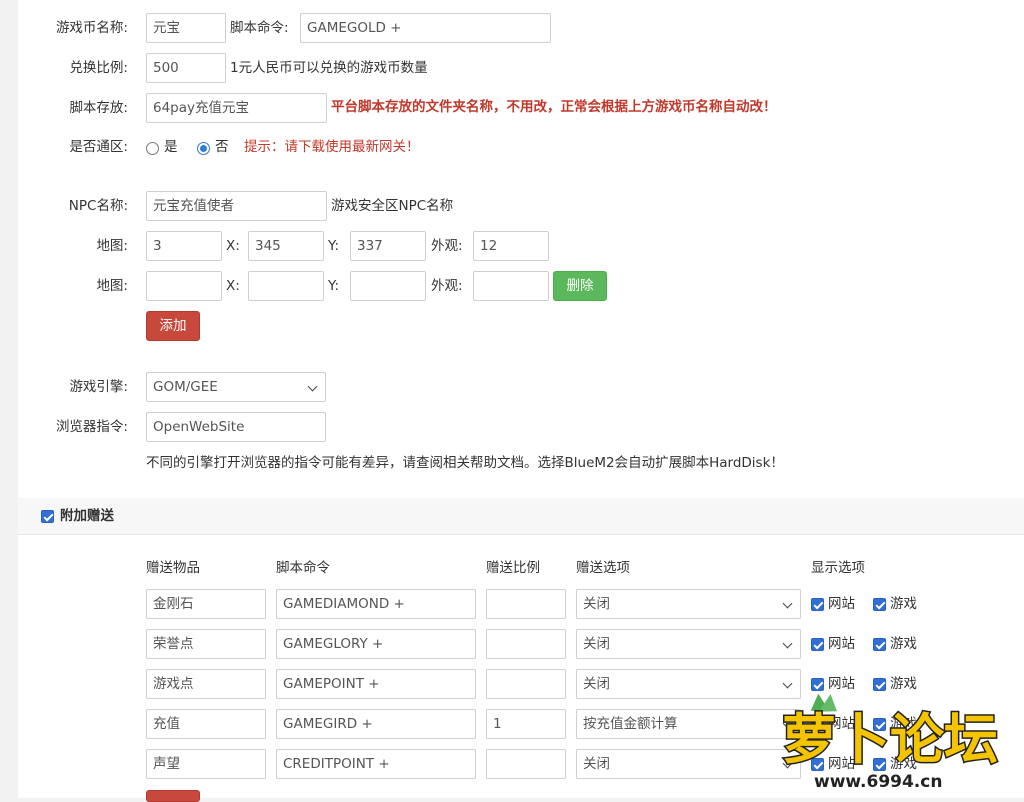 The image size is (1024, 802). What do you see at coordinates (376, 724) in the screenshot?
I see `bonus-script-input: GAMEGIRD +` at bounding box center [376, 724].